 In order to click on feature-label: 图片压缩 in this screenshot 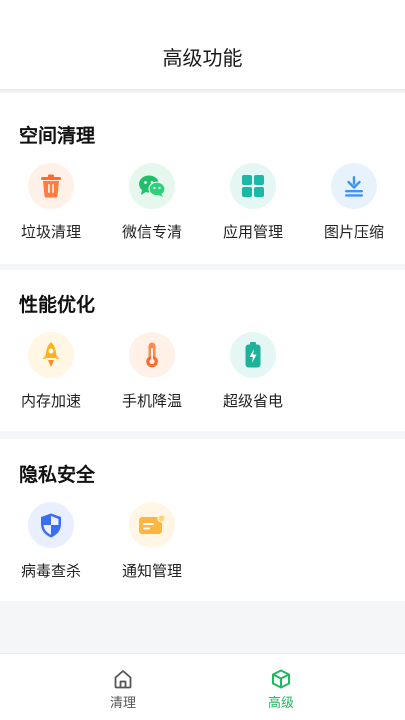, I will do `click(353, 232)`.